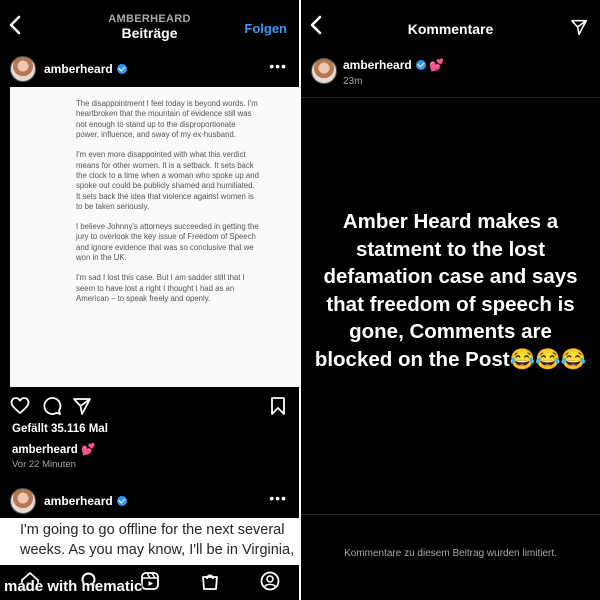  What do you see at coordinates (82, 406) in the screenshot?
I see `share-icon` at bounding box center [82, 406].